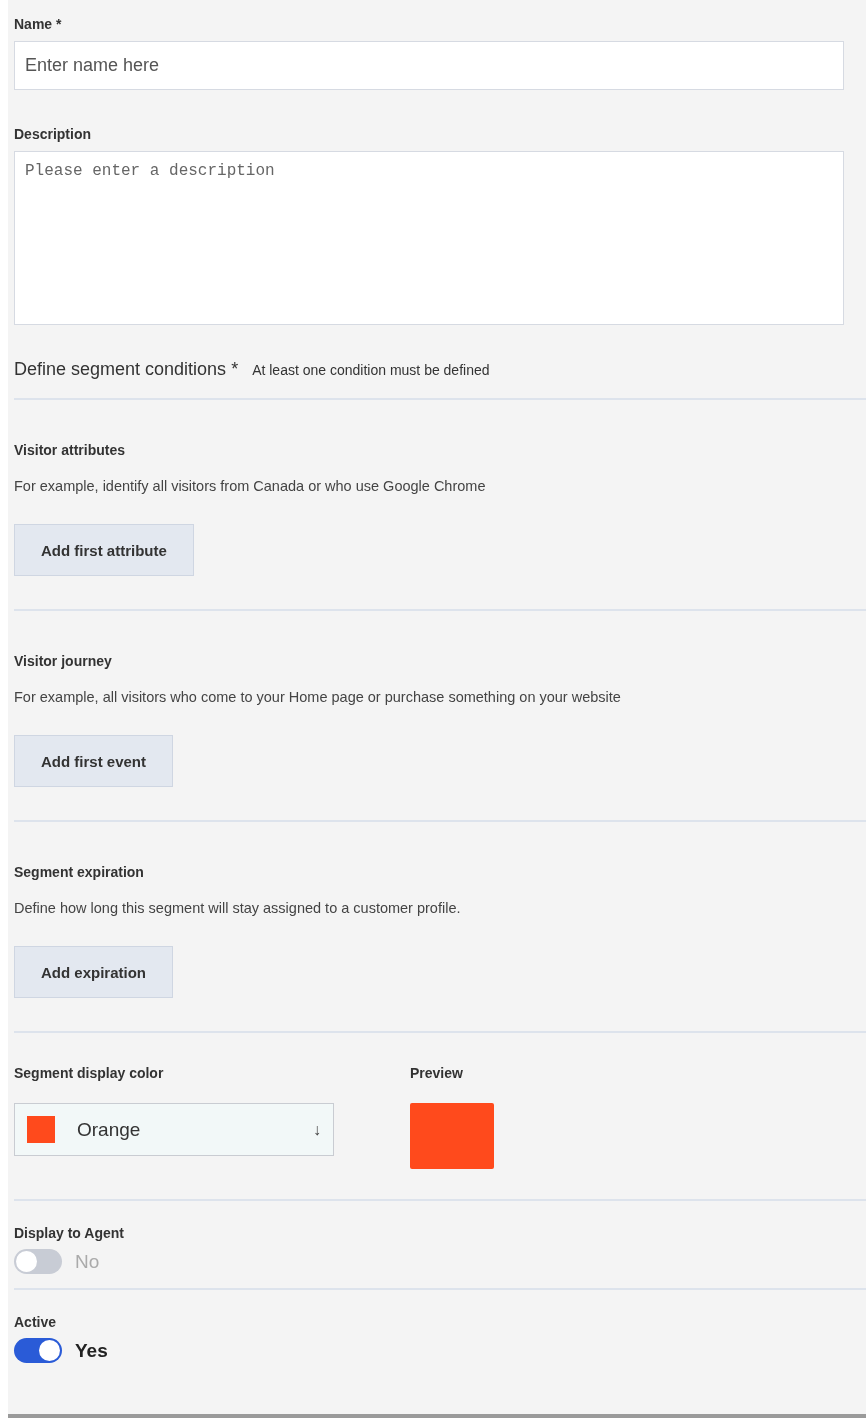 This screenshot has height=1422, width=866. Describe the element at coordinates (69, 1233) in the screenshot. I see `toggle-label: Display to Agent` at that location.